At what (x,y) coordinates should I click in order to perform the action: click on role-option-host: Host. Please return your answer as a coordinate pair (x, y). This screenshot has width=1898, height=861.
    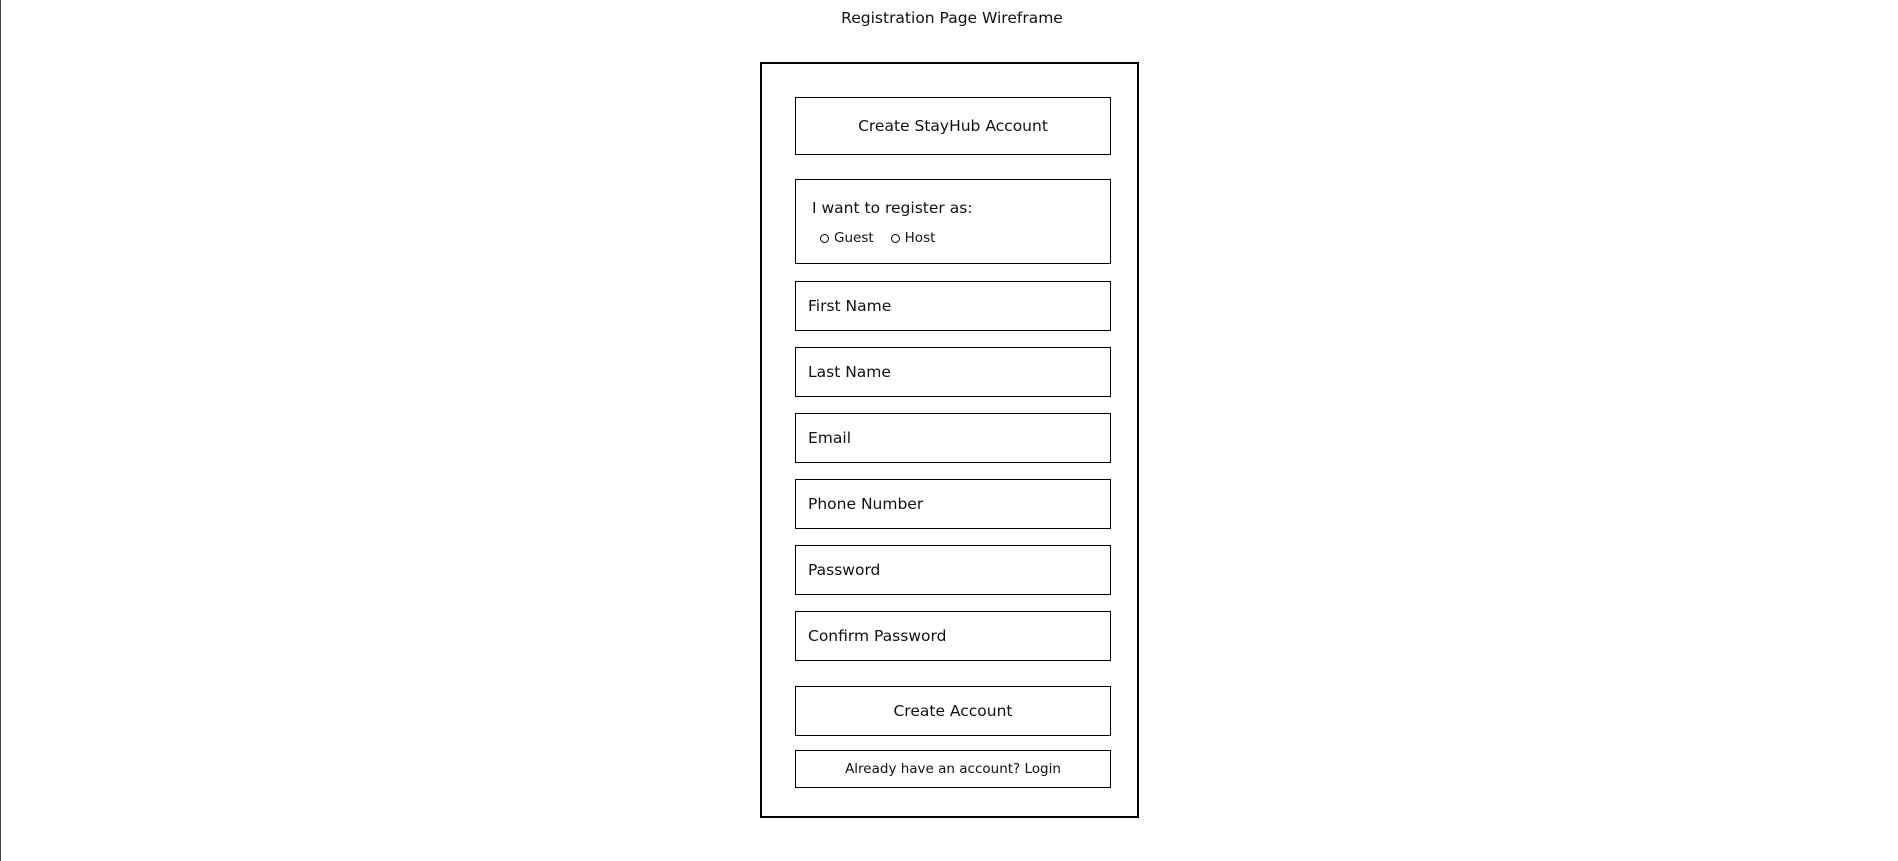
    Looking at the image, I should click on (913, 238).